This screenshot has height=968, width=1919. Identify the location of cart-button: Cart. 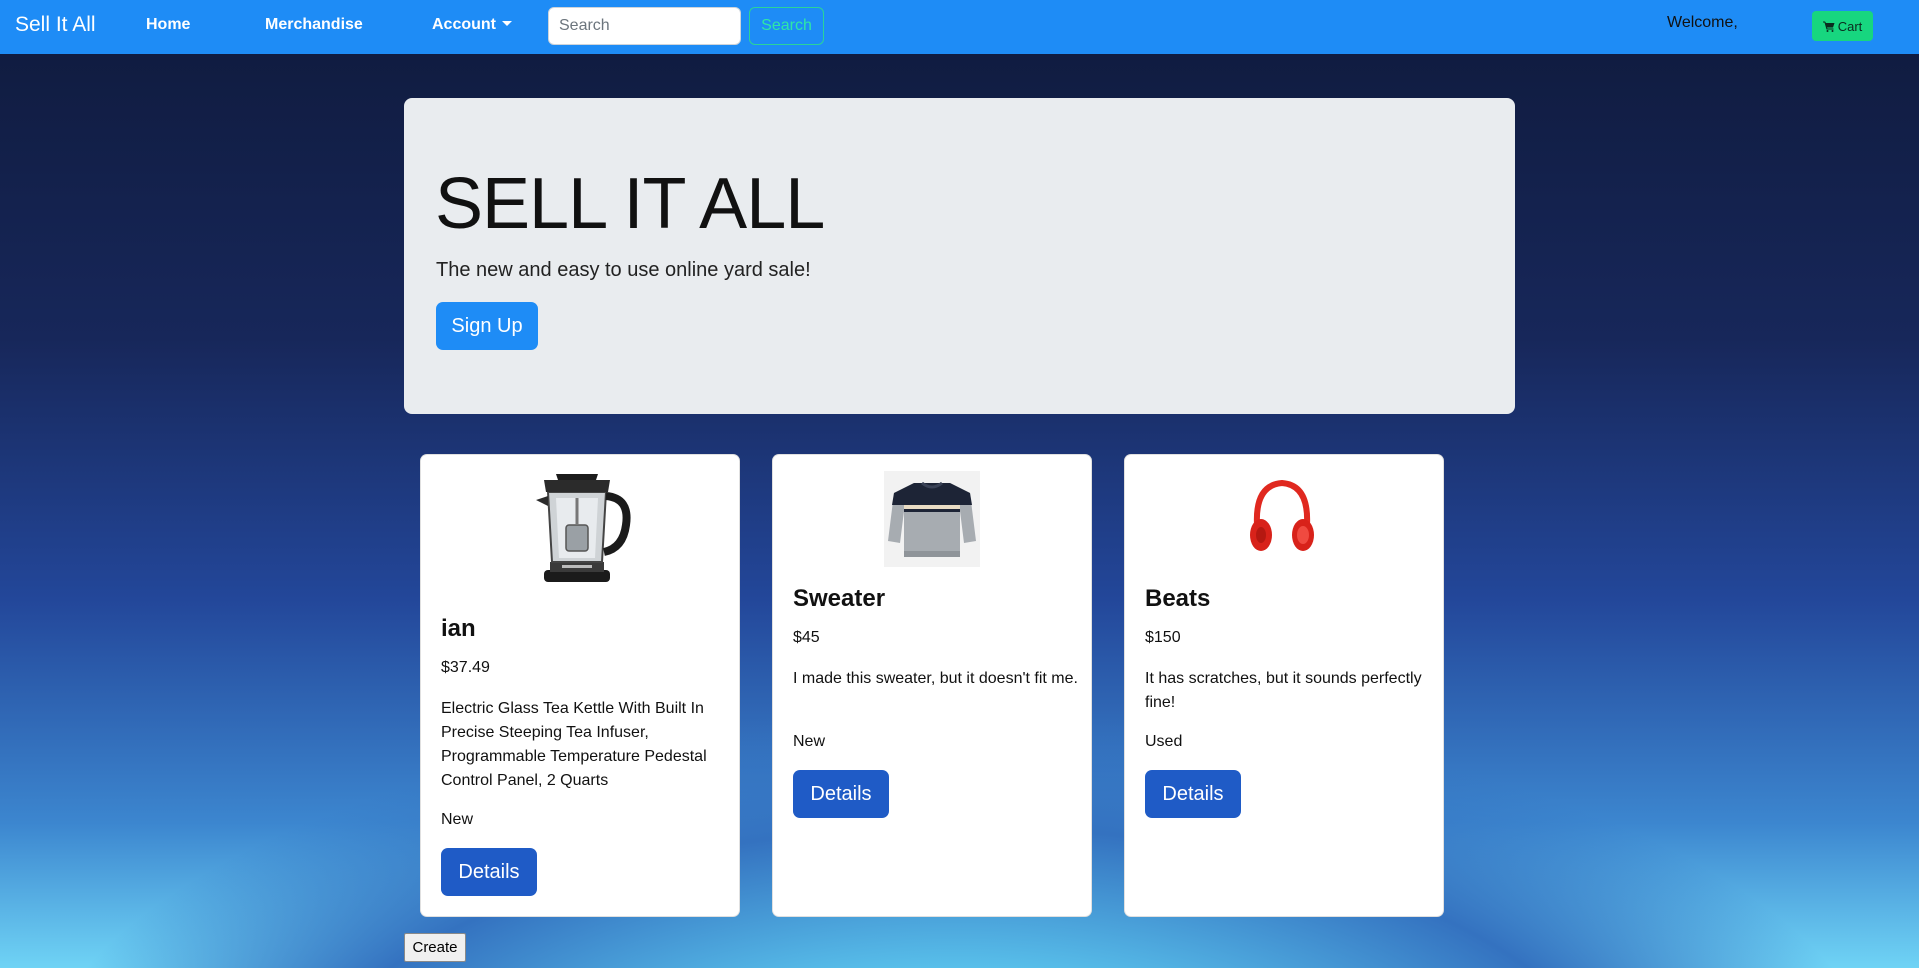
(1842, 26).